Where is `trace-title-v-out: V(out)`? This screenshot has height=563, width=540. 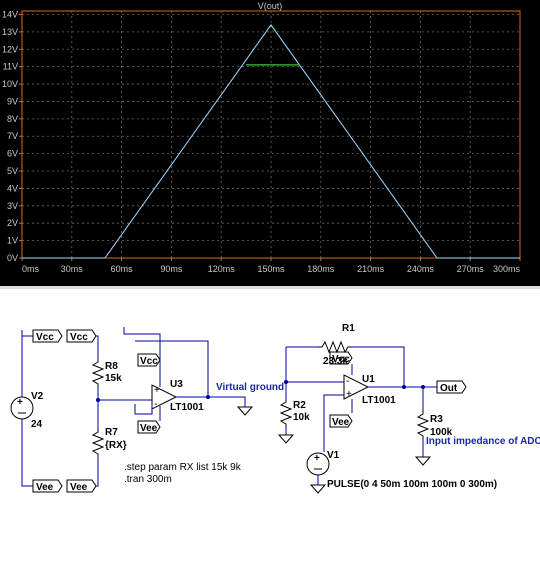
trace-title-v-out: V(out) is located at coordinates (270, 6).